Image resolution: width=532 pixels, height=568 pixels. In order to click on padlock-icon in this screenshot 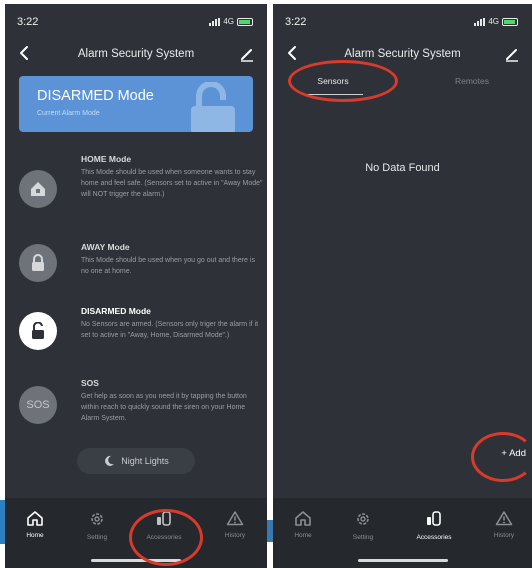, I will do `click(38, 262)`.